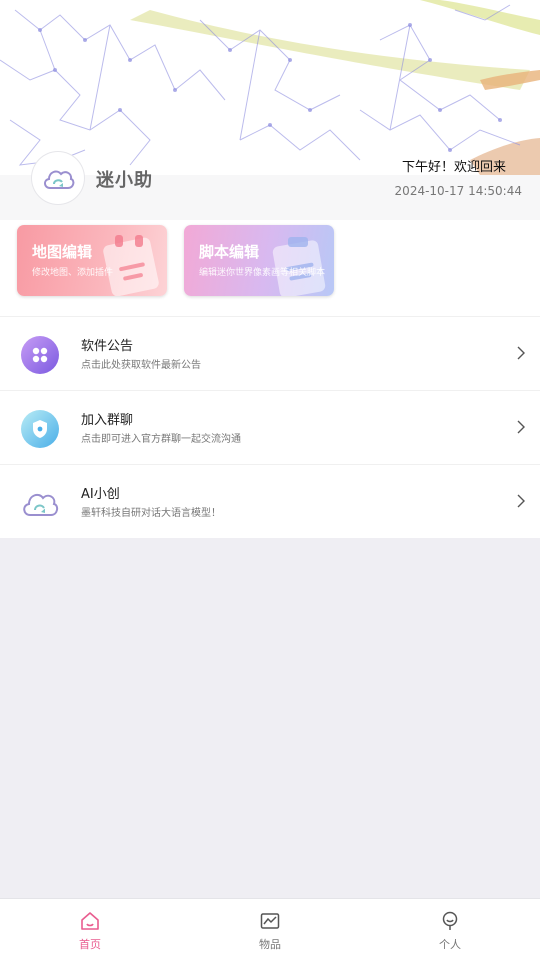 Image resolution: width=540 pixels, height=961 pixels. What do you see at coordinates (262, 273) in the screenshot?
I see `card-subtitle: 编辑迷你世界像素画等相关脚本` at bounding box center [262, 273].